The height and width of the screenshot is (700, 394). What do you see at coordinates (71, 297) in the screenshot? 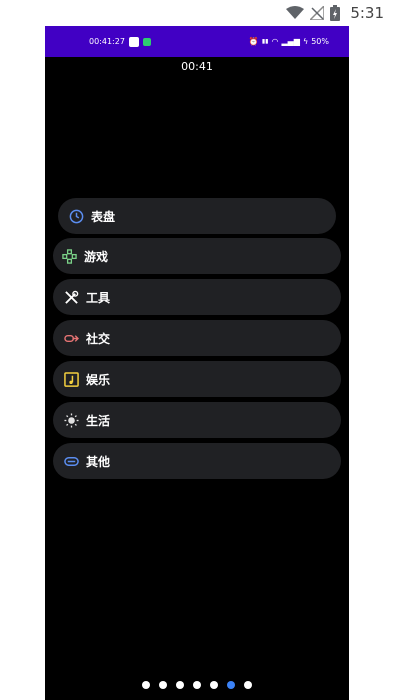
I see `tools-icon` at bounding box center [71, 297].